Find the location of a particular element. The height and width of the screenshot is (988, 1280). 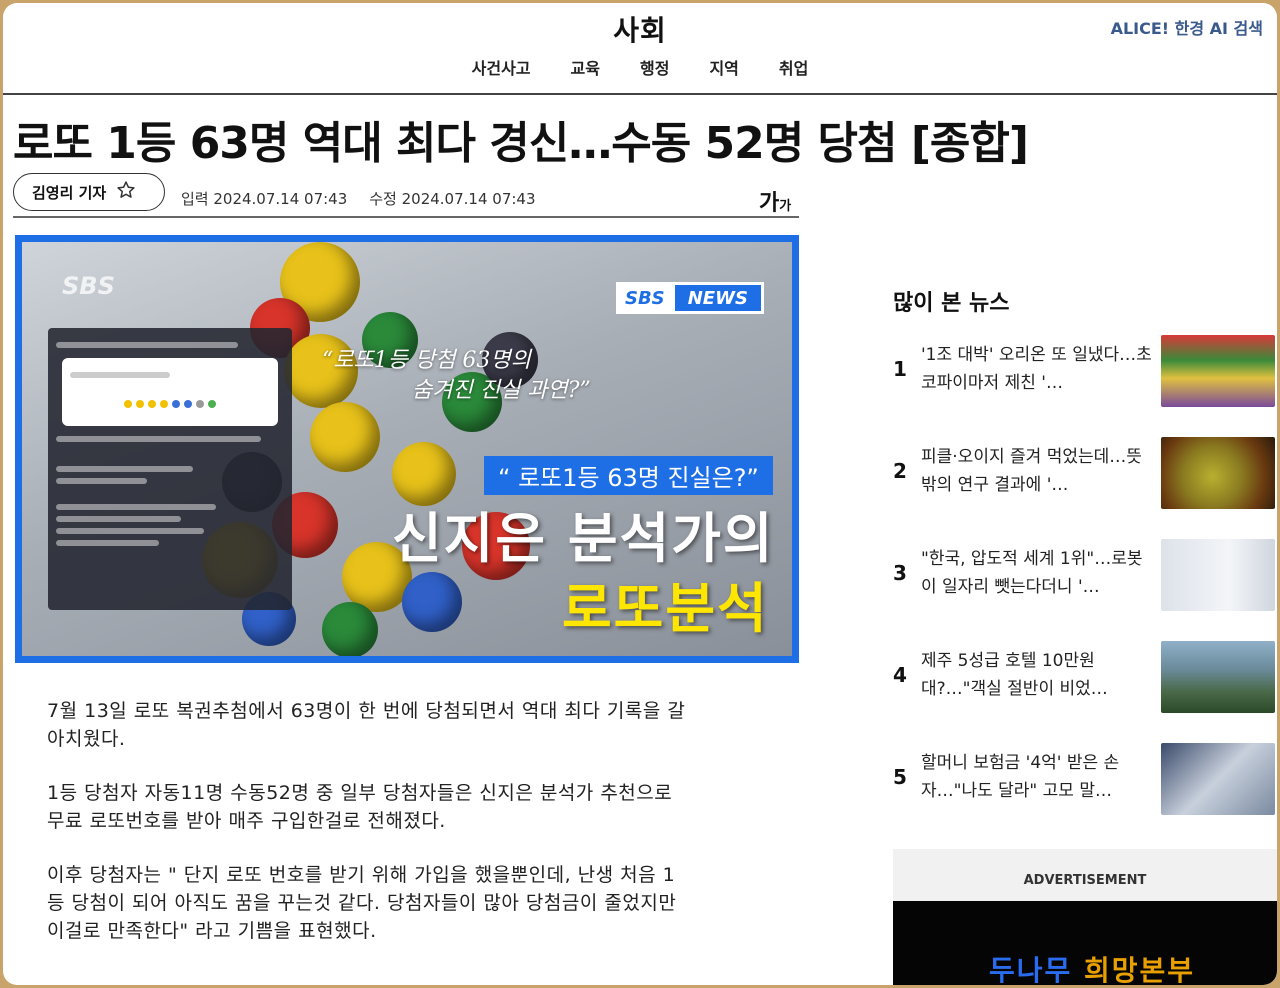

ad-brand: 두나무 희망본부 is located at coordinates (1092, 967).